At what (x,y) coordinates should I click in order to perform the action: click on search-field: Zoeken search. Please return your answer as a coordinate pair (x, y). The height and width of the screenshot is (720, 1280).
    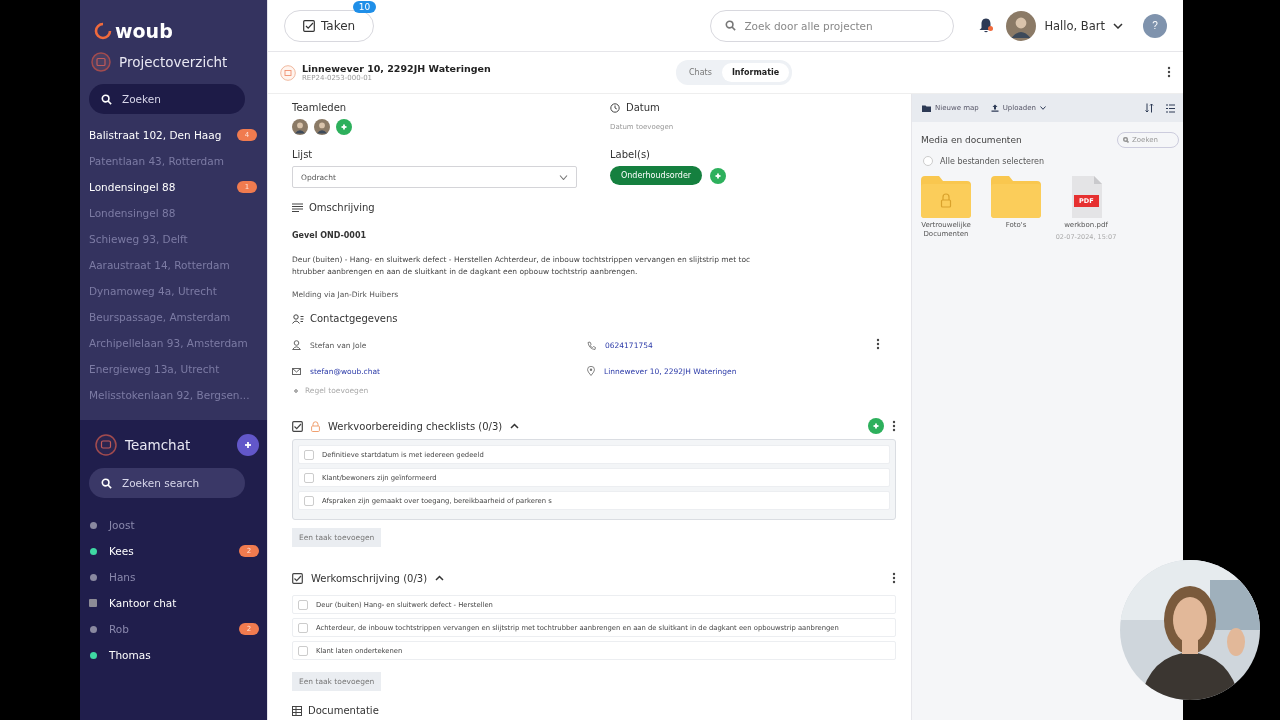
    Looking at the image, I should click on (167, 483).